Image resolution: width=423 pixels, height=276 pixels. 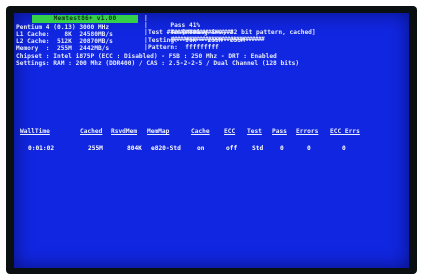 What do you see at coordinates (166, 148) in the screenshot?
I see `cell-memmap: e820-Std` at bounding box center [166, 148].